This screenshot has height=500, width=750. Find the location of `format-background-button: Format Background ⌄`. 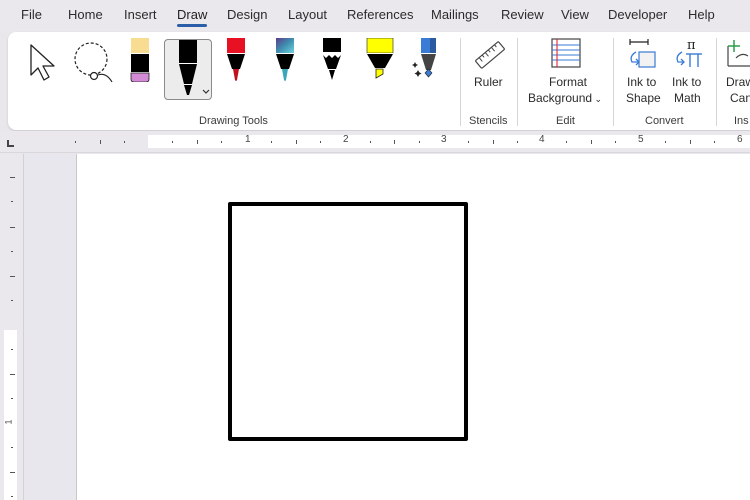

format-background-button: Format Background ⌄ is located at coordinates (566, 73).